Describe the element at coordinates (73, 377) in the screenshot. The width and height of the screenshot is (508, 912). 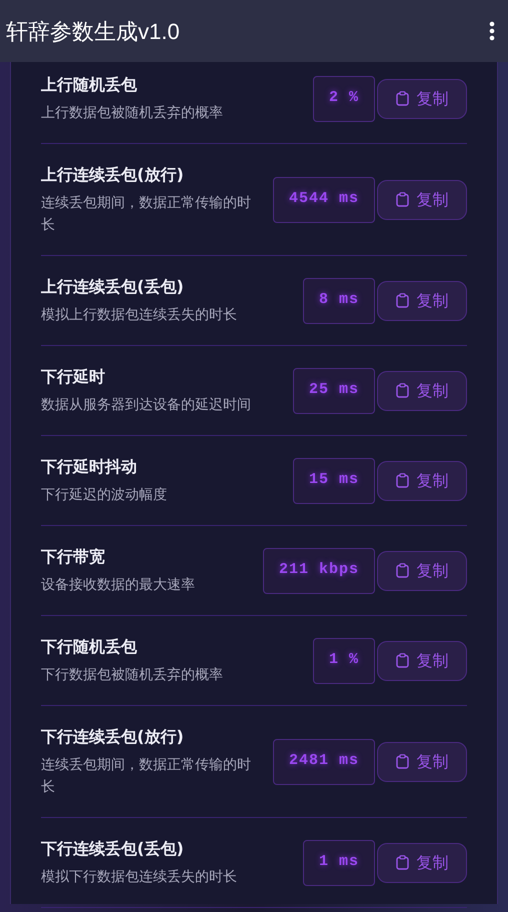
I see `param-title: 下行延时` at that location.